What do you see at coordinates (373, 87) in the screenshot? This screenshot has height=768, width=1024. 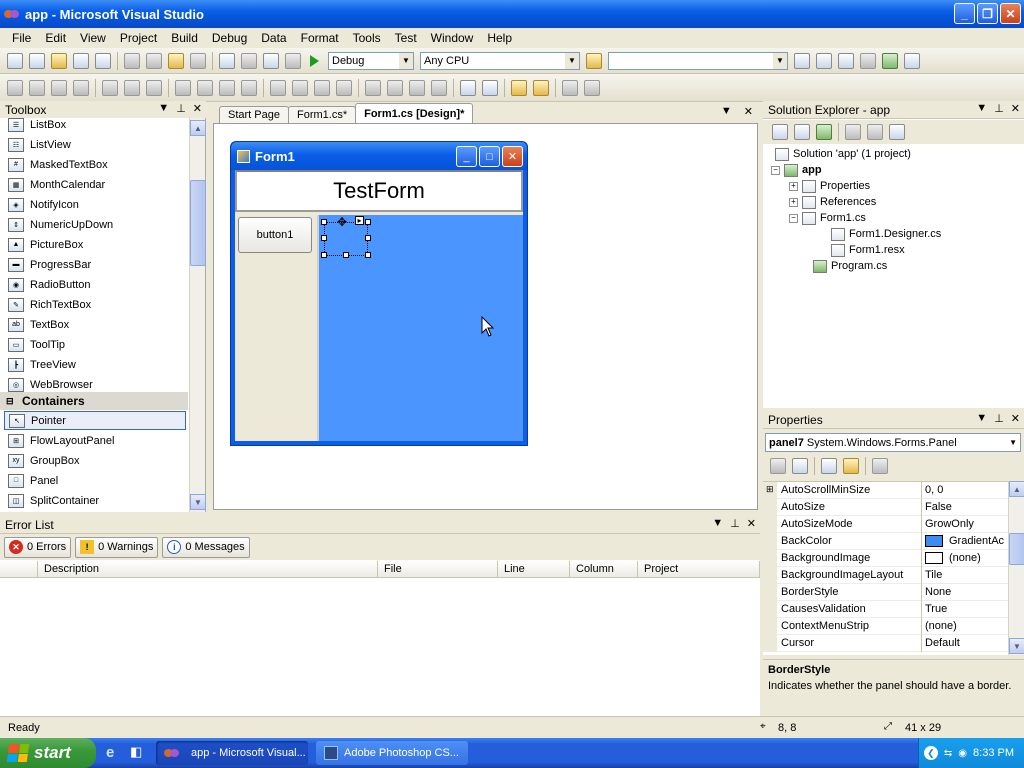 I see `vertical-spacing-icon` at bounding box center [373, 87].